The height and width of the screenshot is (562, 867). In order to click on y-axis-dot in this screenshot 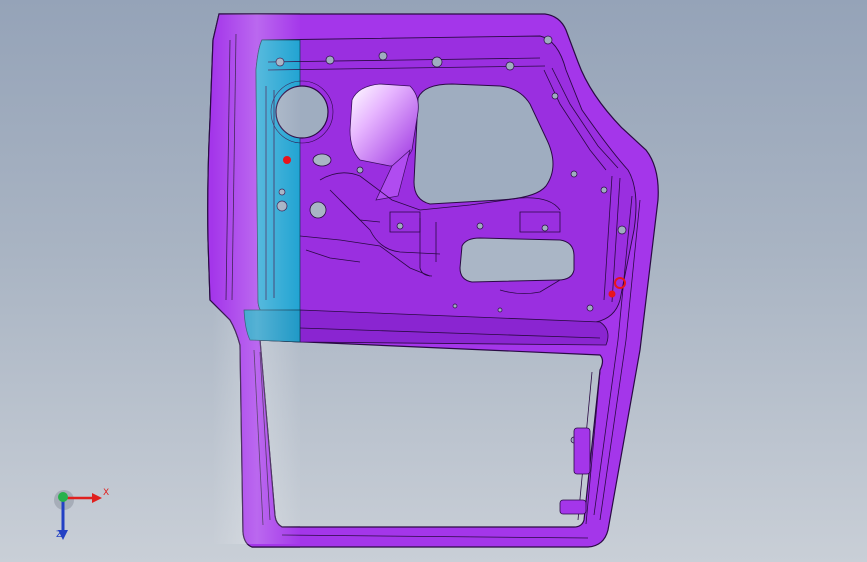, I will do `click(63, 497)`.